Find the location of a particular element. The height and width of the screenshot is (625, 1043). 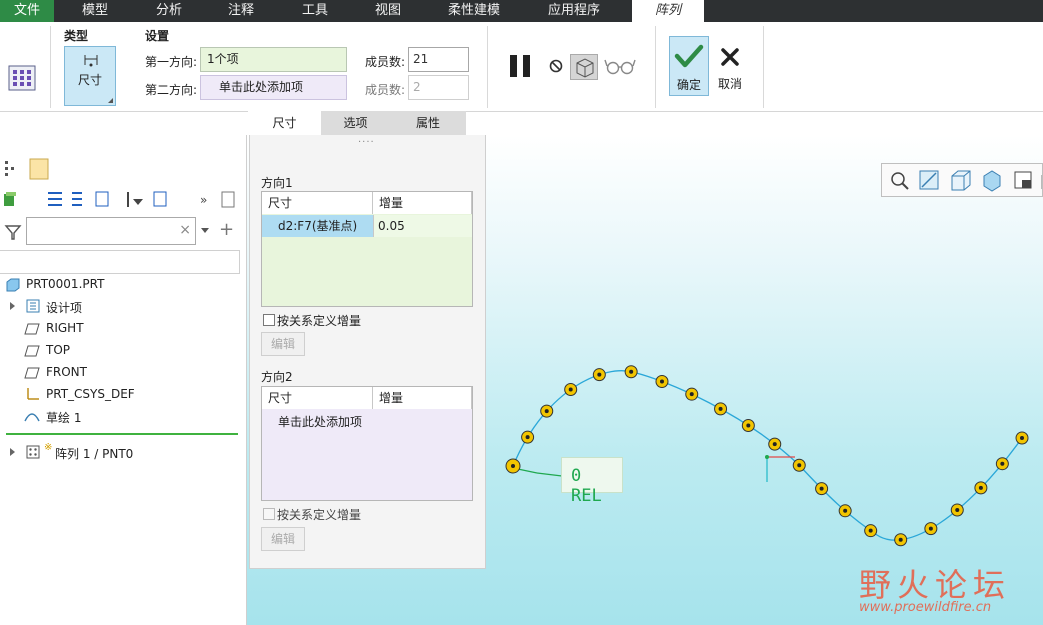

dir2-col-dim: 尺寸 is located at coordinates (317, 398).